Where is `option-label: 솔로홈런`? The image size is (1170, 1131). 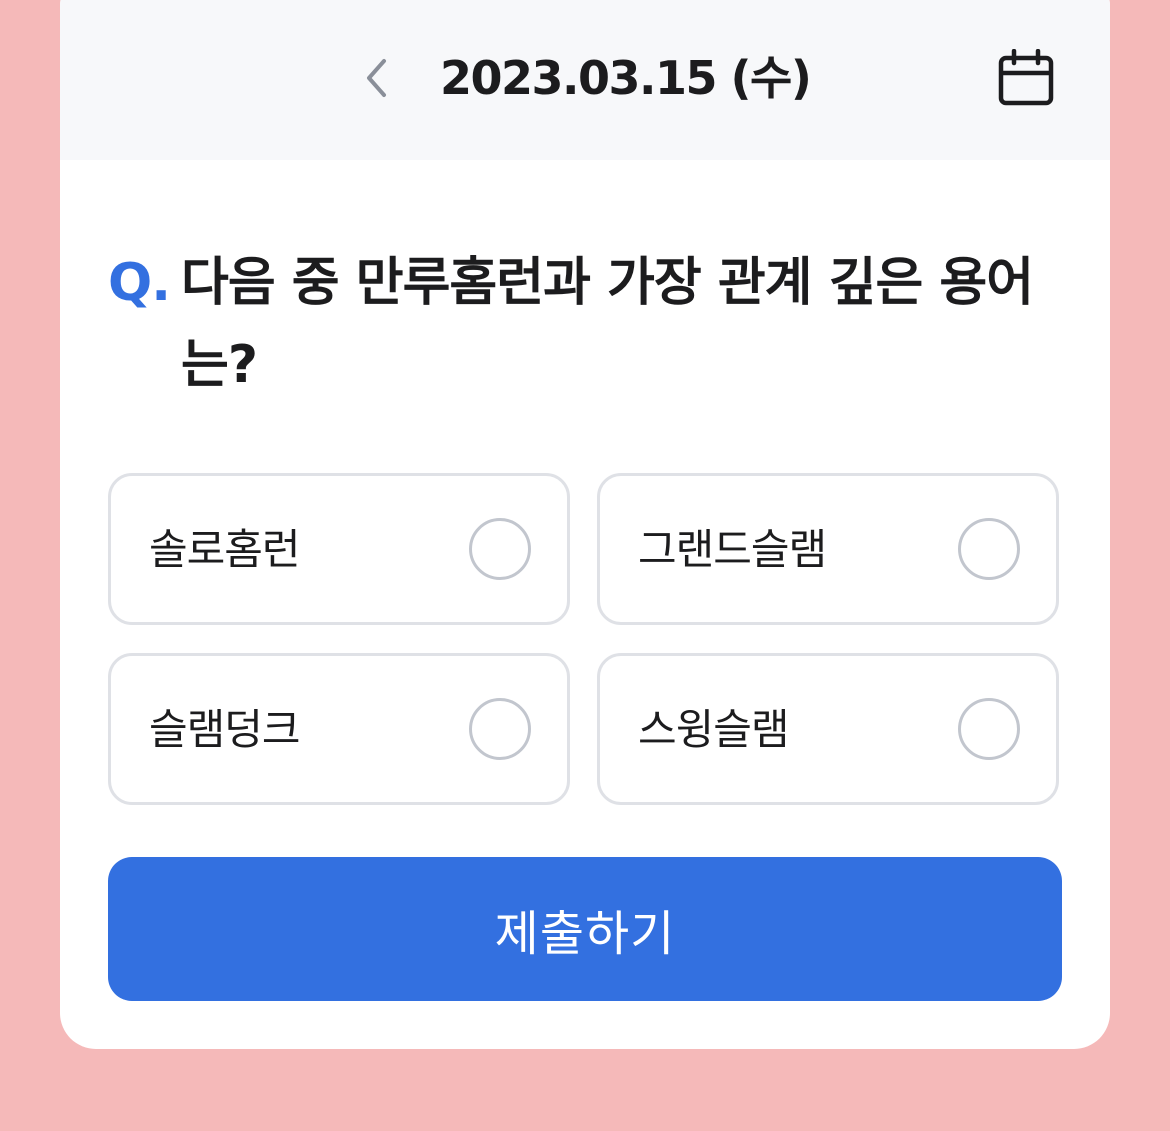 option-label: 솔로홈런 is located at coordinates (225, 549).